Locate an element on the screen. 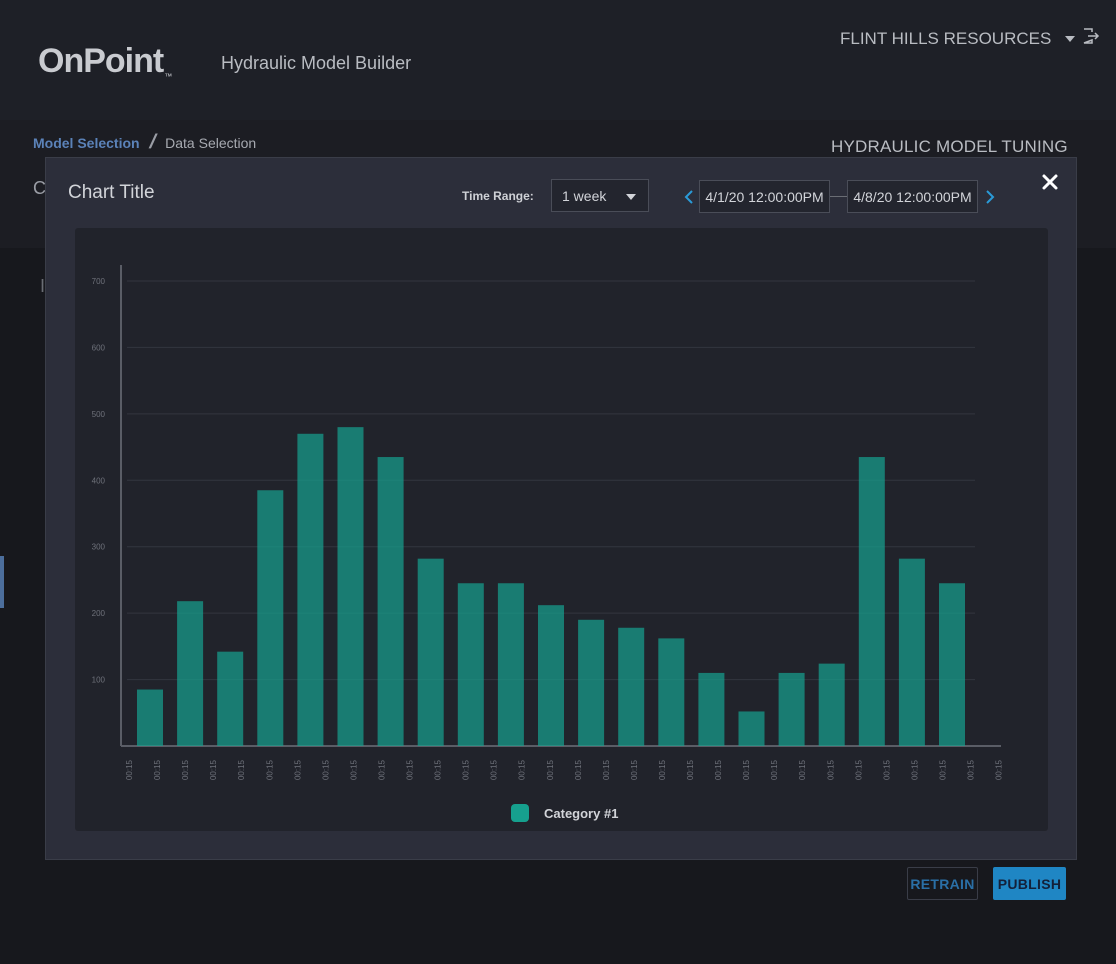 The height and width of the screenshot is (964, 1116). legend-label: Category #1 is located at coordinates (581, 813).